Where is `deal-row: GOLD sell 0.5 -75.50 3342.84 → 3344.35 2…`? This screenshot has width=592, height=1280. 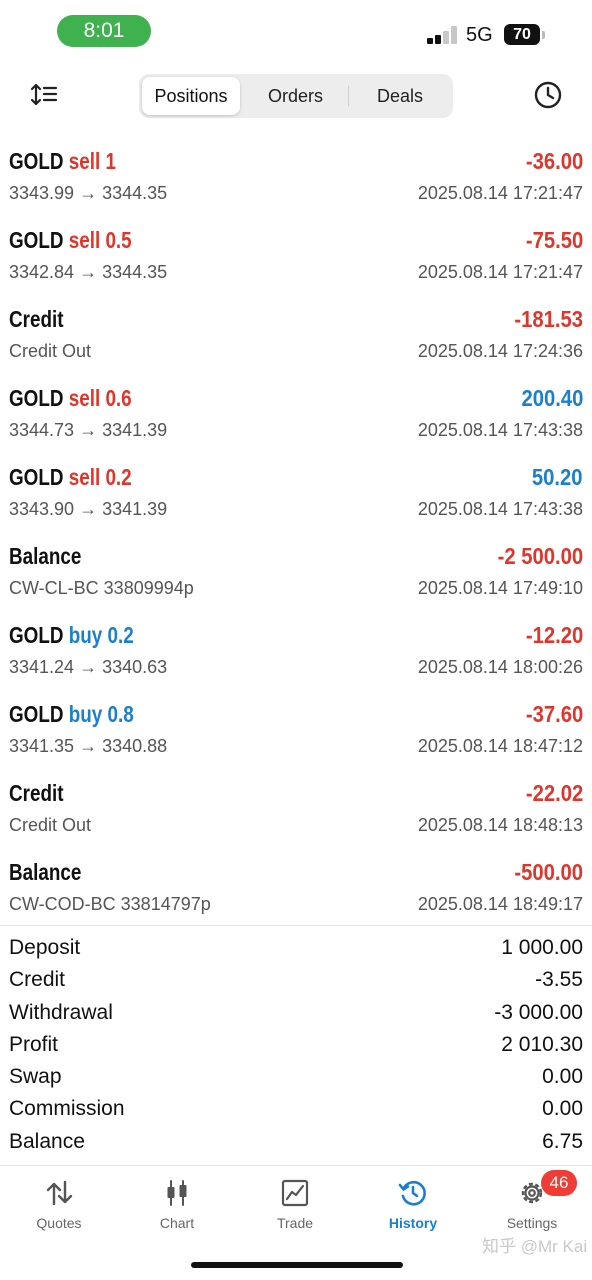 deal-row: GOLD sell 0.5 -75.50 3342.84 → 3344.35 2… is located at coordinates (296, 260).